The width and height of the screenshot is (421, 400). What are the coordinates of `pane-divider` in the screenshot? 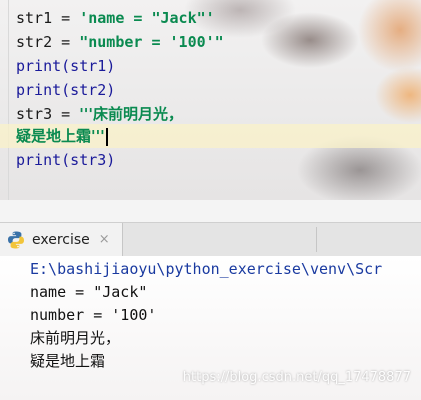 It's located at (210, 211).